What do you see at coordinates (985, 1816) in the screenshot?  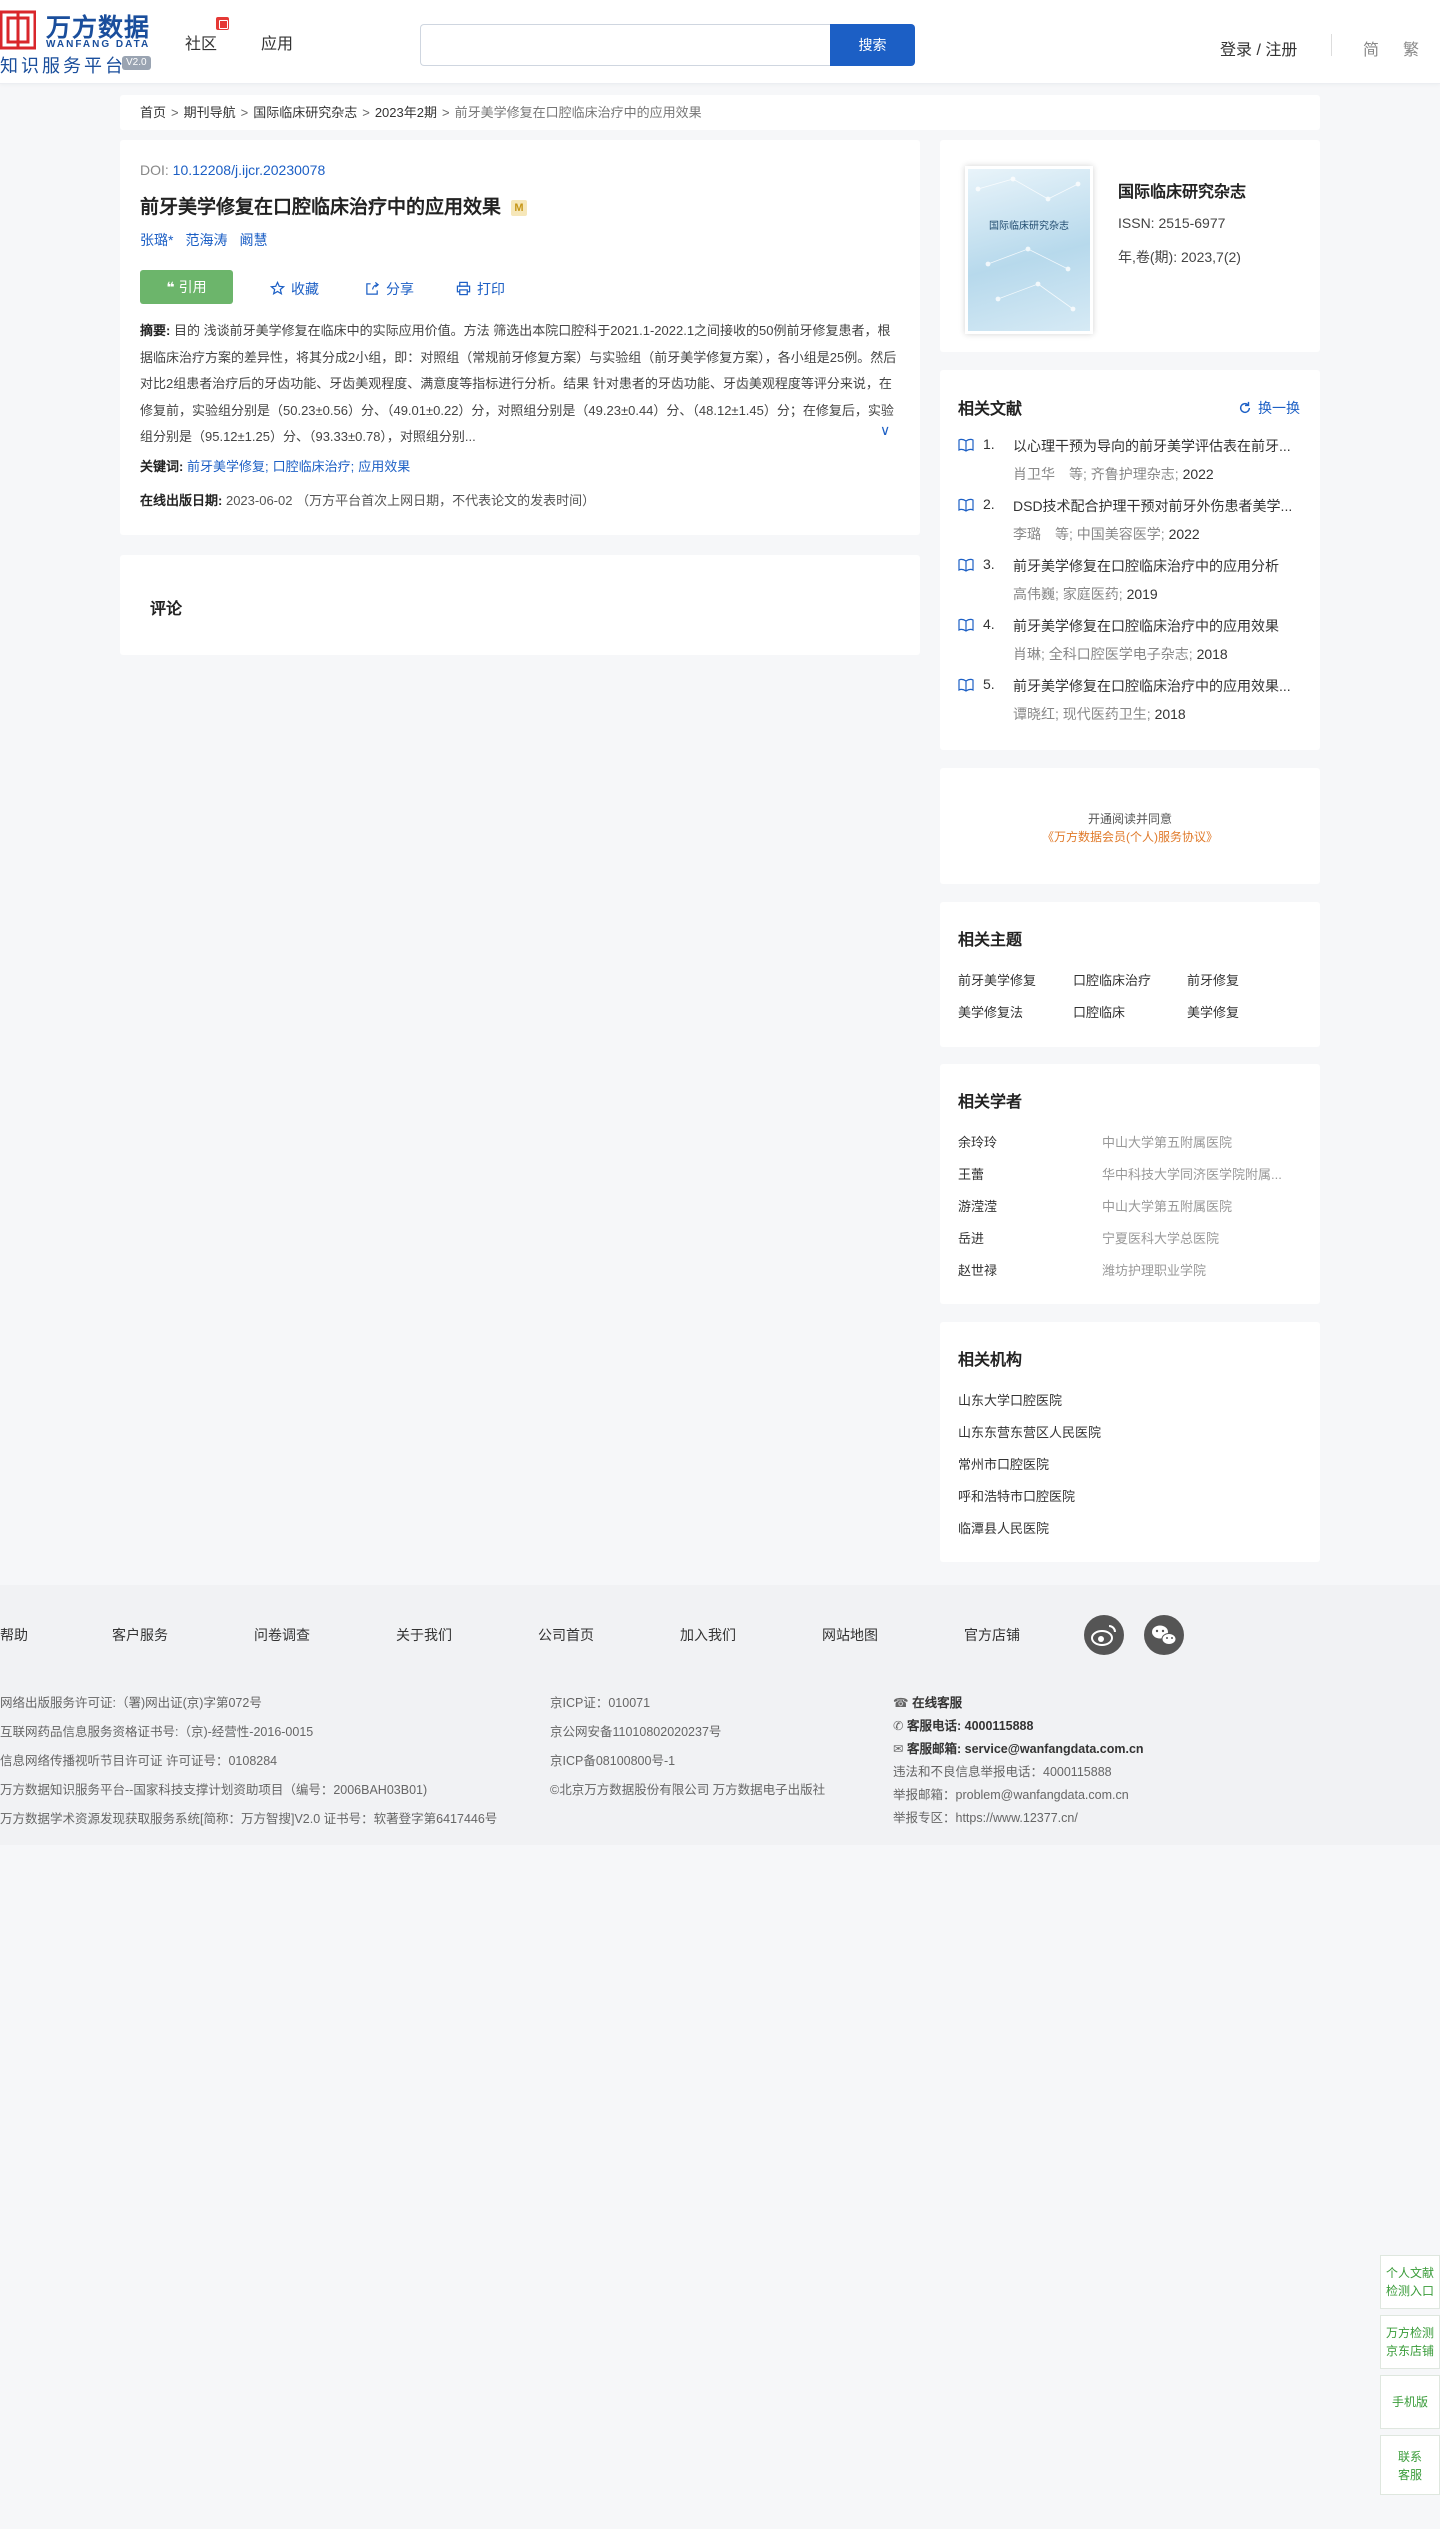 I see `footer-report-zone: 举报专区：https://www.12377.cn/` at bounding box center [985, 1816].